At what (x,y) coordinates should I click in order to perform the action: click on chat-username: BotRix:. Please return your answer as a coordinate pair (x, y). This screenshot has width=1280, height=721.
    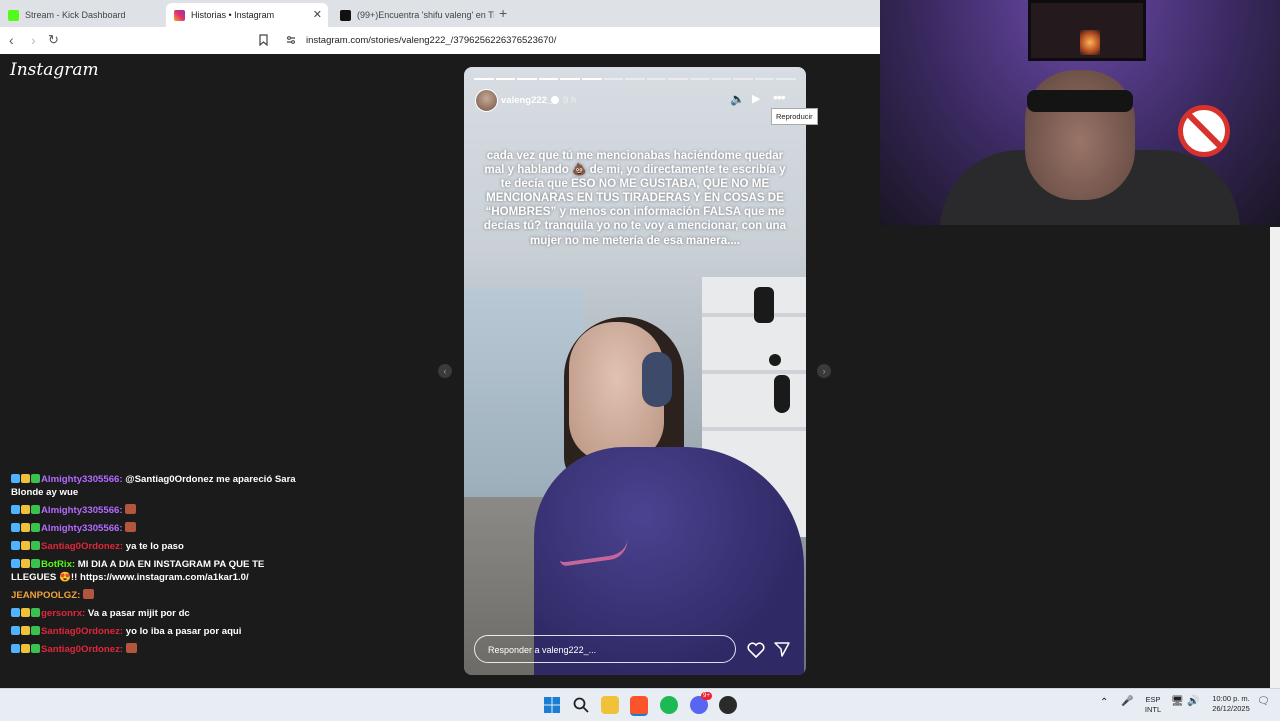
    Looking at the image, I should click on (58, 564).